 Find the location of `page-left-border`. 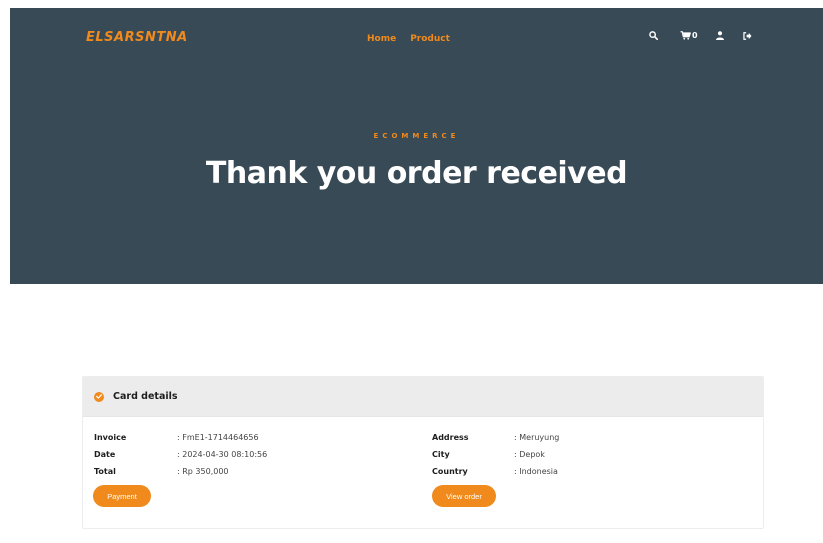

page-left-border is located at coordinates (5, 271).